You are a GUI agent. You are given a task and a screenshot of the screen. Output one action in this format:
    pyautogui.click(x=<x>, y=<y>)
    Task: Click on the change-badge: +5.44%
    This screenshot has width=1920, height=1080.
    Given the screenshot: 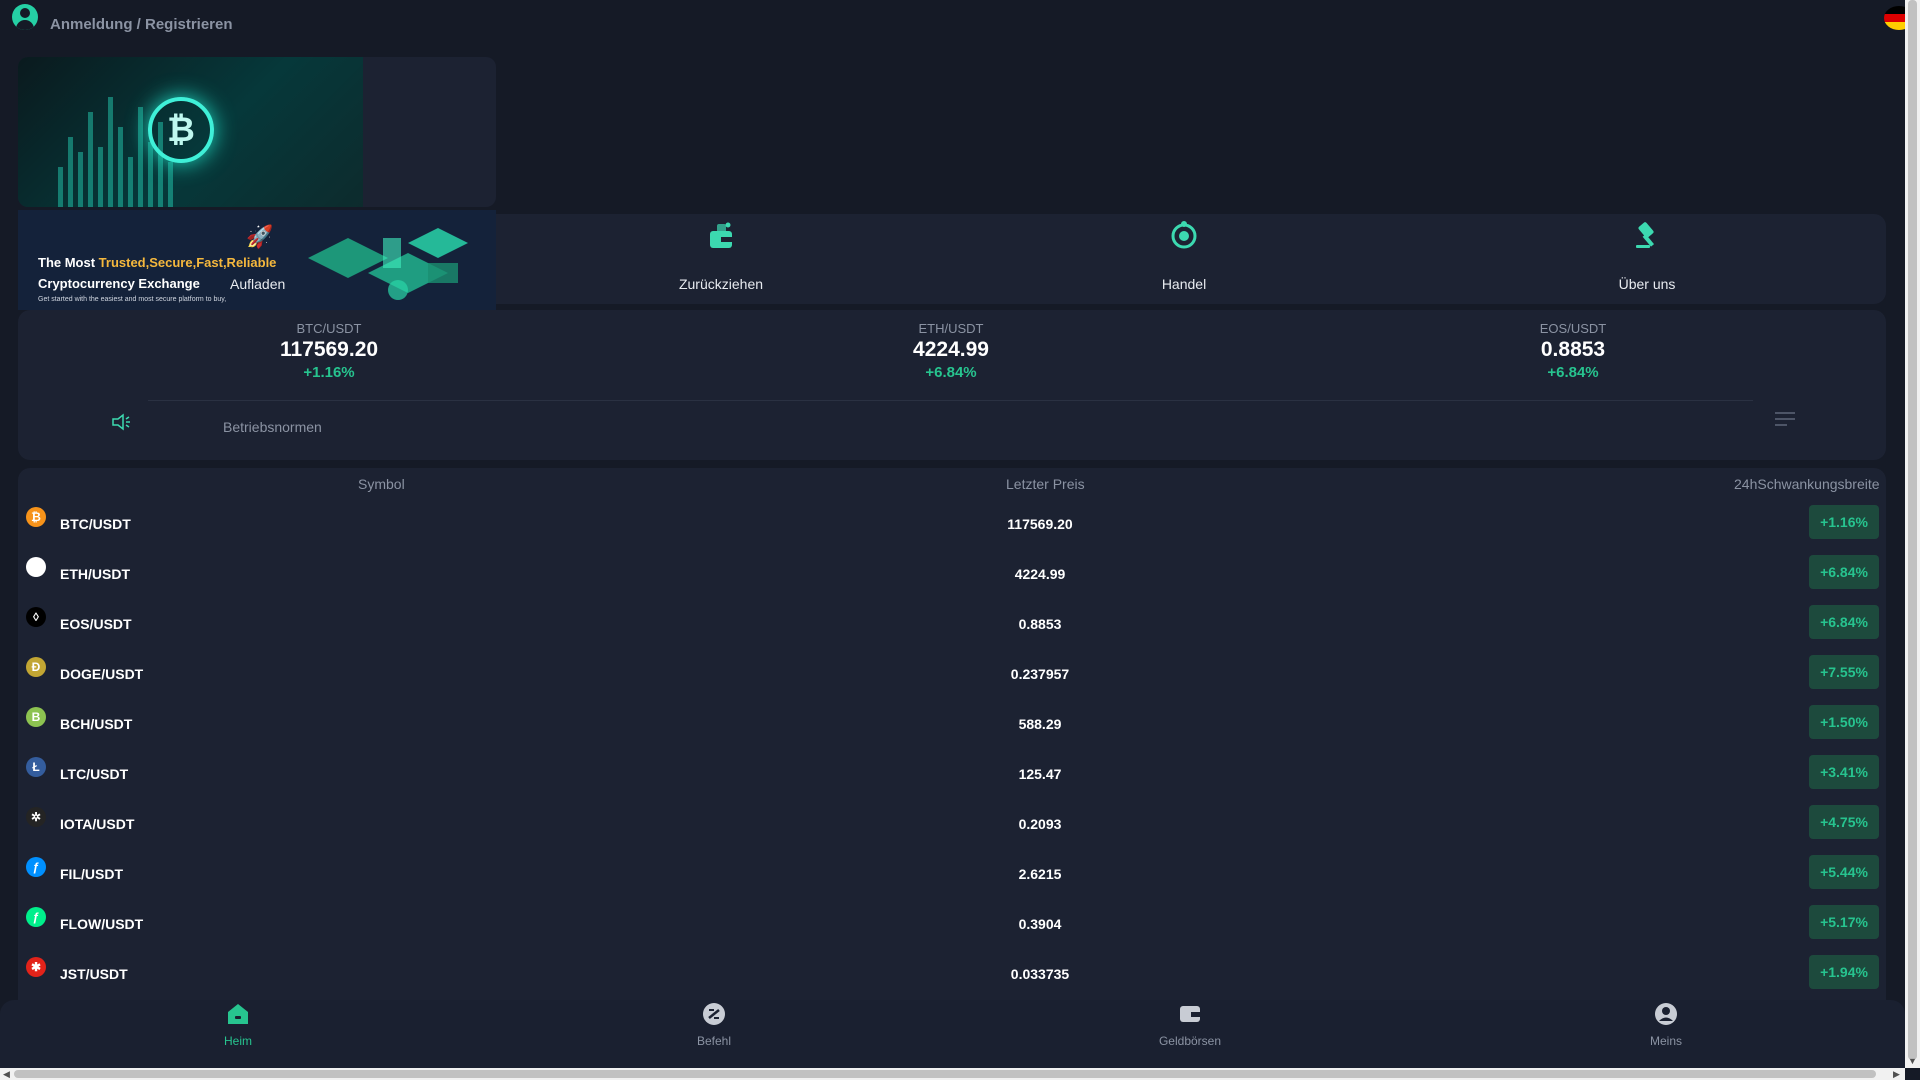 What is the action you would take?
    pyautogui.click(x=1844, y=872)
    